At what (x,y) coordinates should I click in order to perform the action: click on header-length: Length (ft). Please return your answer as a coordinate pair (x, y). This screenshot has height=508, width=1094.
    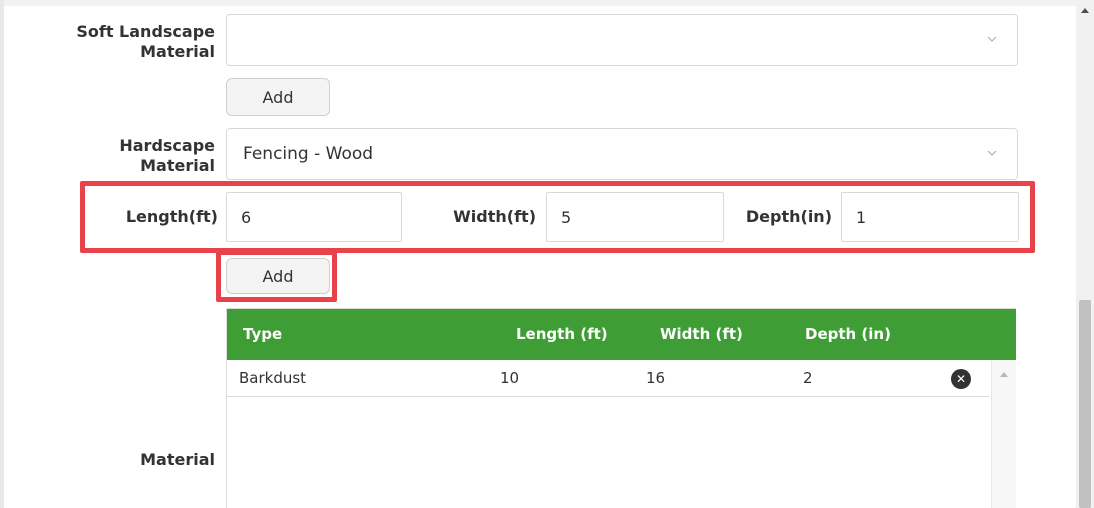
    Looking at the image, I should click on (562, 334).